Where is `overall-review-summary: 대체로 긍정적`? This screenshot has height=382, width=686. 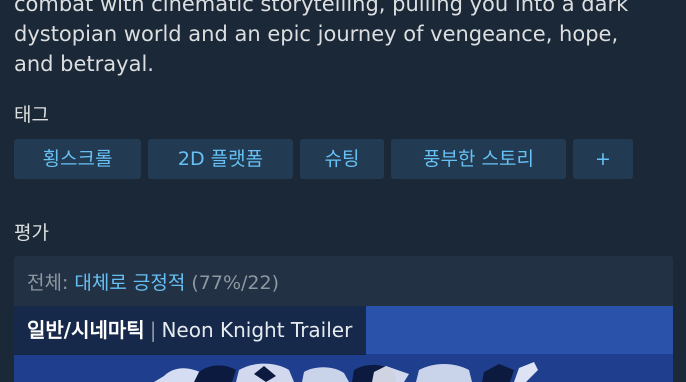
overall-review-summary: 대체로 긍정적 is located at coordinates (129, 283).